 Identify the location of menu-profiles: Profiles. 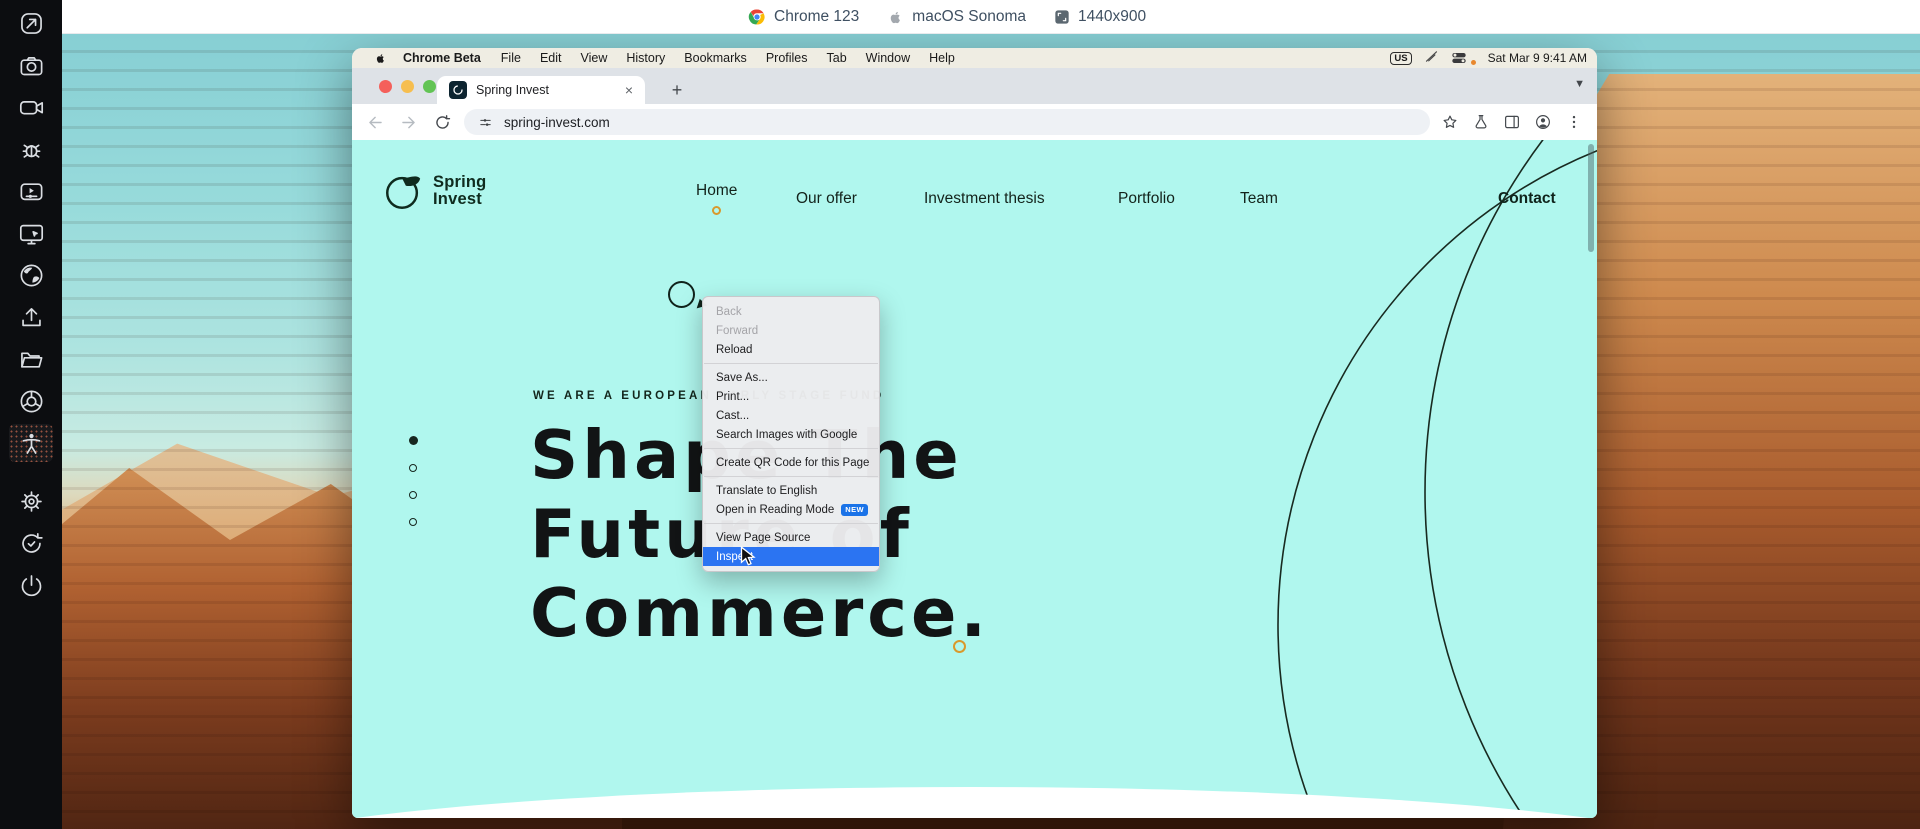
(787, 58).